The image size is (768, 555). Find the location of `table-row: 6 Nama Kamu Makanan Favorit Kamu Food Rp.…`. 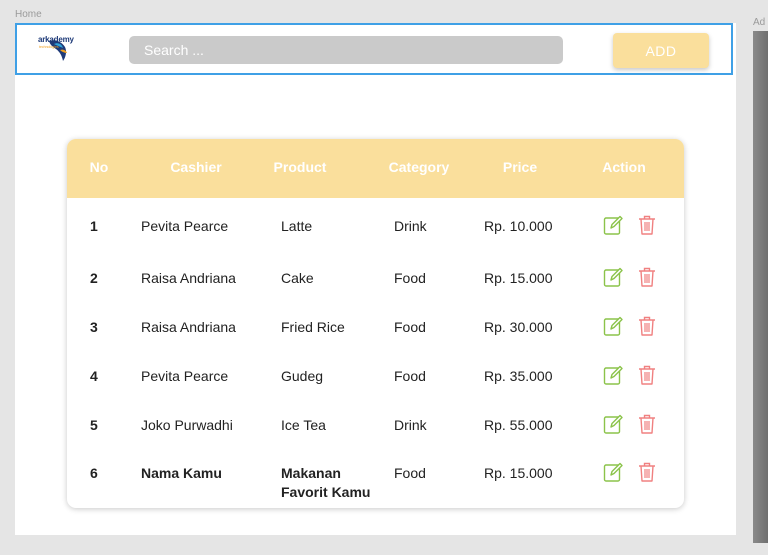

table-row: 6 Nama Kamu Makanan Favorit Kamu Food Rp.… is located at coordinates (375, 482).